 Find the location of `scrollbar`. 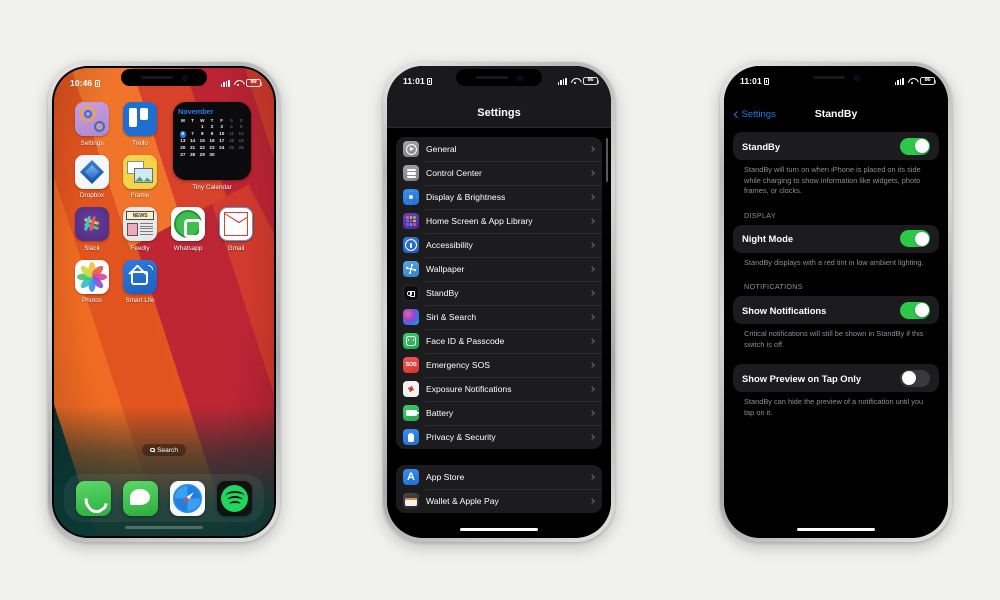

scrollbar is located at coordinates (607, 160).